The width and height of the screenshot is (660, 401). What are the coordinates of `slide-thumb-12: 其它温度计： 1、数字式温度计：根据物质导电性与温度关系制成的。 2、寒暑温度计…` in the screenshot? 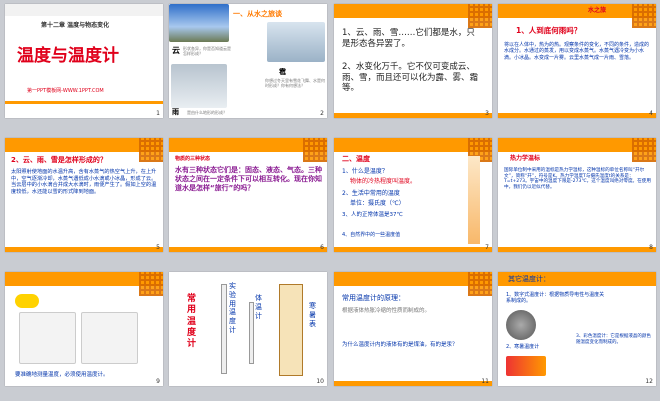 It's located at (577, 328).